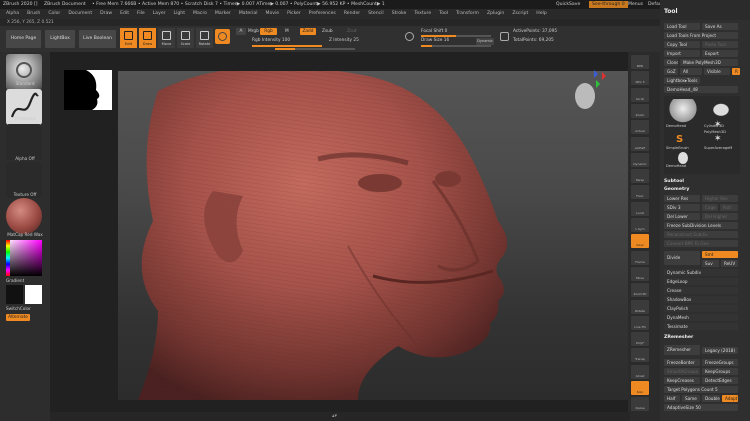 This screenshot has width=750, height=421. What do you see at coordinates (33, 13) in the screenshot?
I see `menu-brush: Brush` at bounding box center [33, 13].